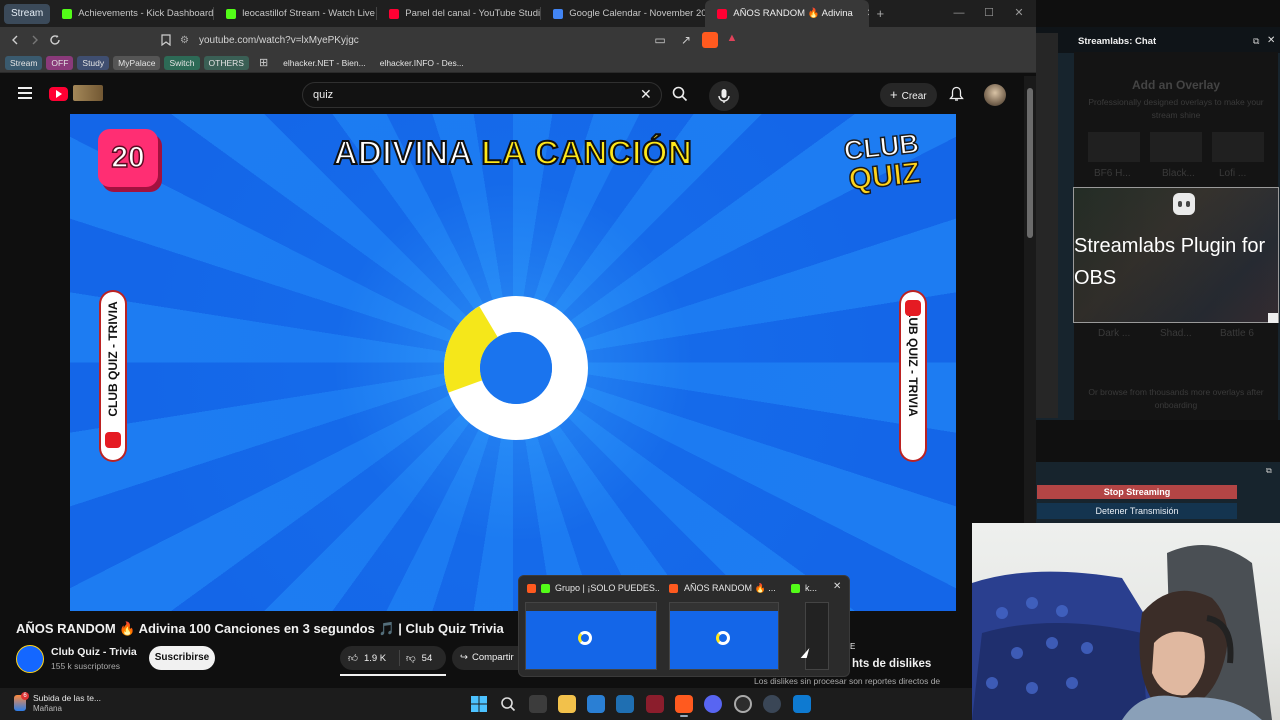 The width and height of the screenshot is (1280, 720). What do you see at coordinates (1269, 471) in the screenshot?
I see `controls-popout-icon: ⧉` at bounding box center [1269, 471].